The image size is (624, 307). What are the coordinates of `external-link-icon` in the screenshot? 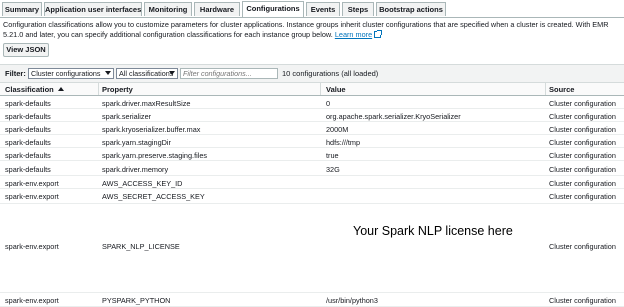 It's located at (378, 34).